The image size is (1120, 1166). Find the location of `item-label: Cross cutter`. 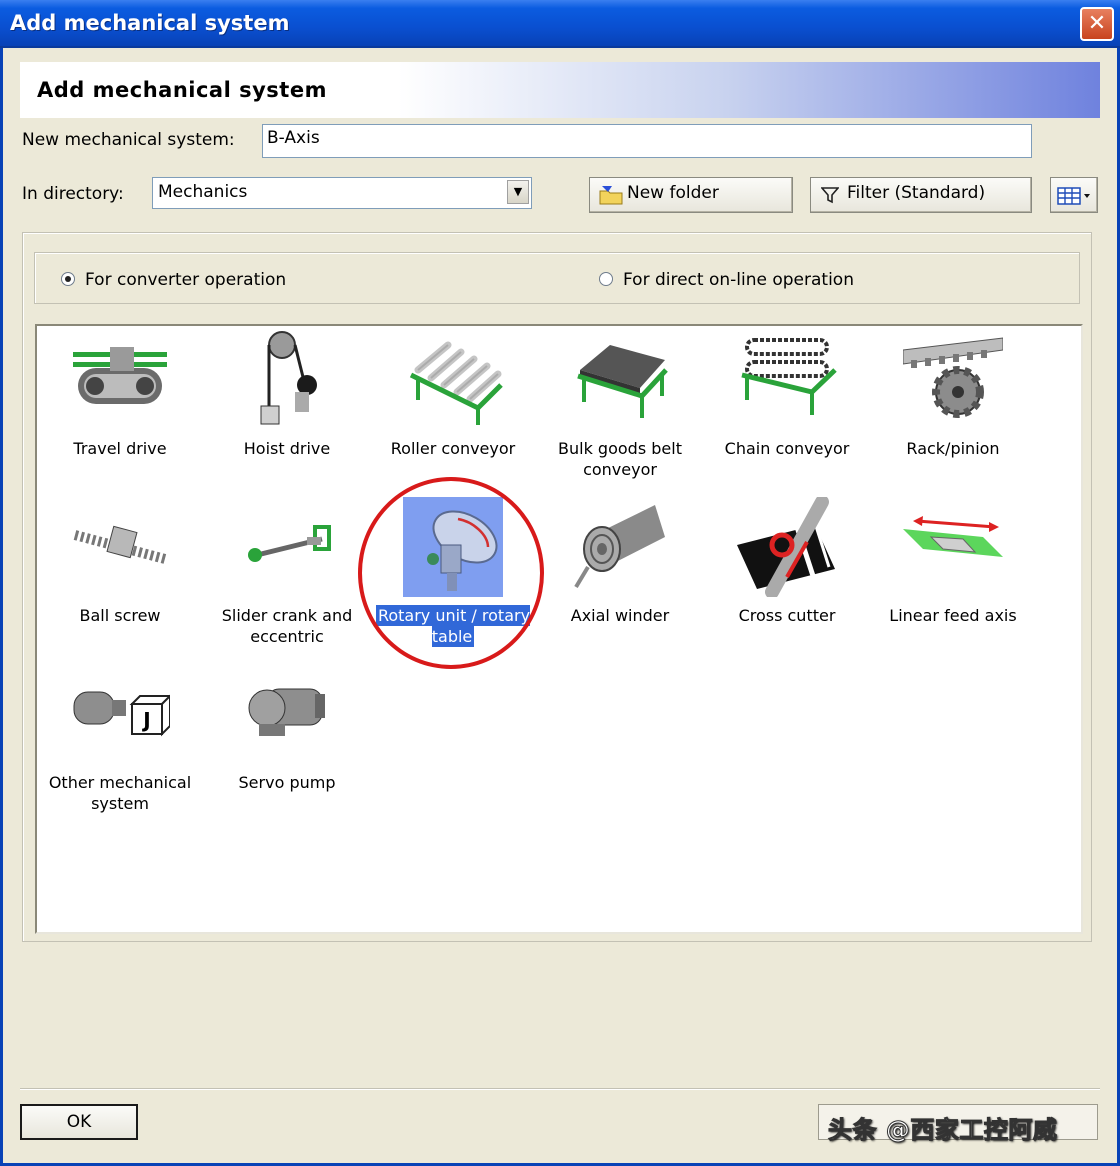

item-label: Cross cutter is located at coordinates (787, 615).